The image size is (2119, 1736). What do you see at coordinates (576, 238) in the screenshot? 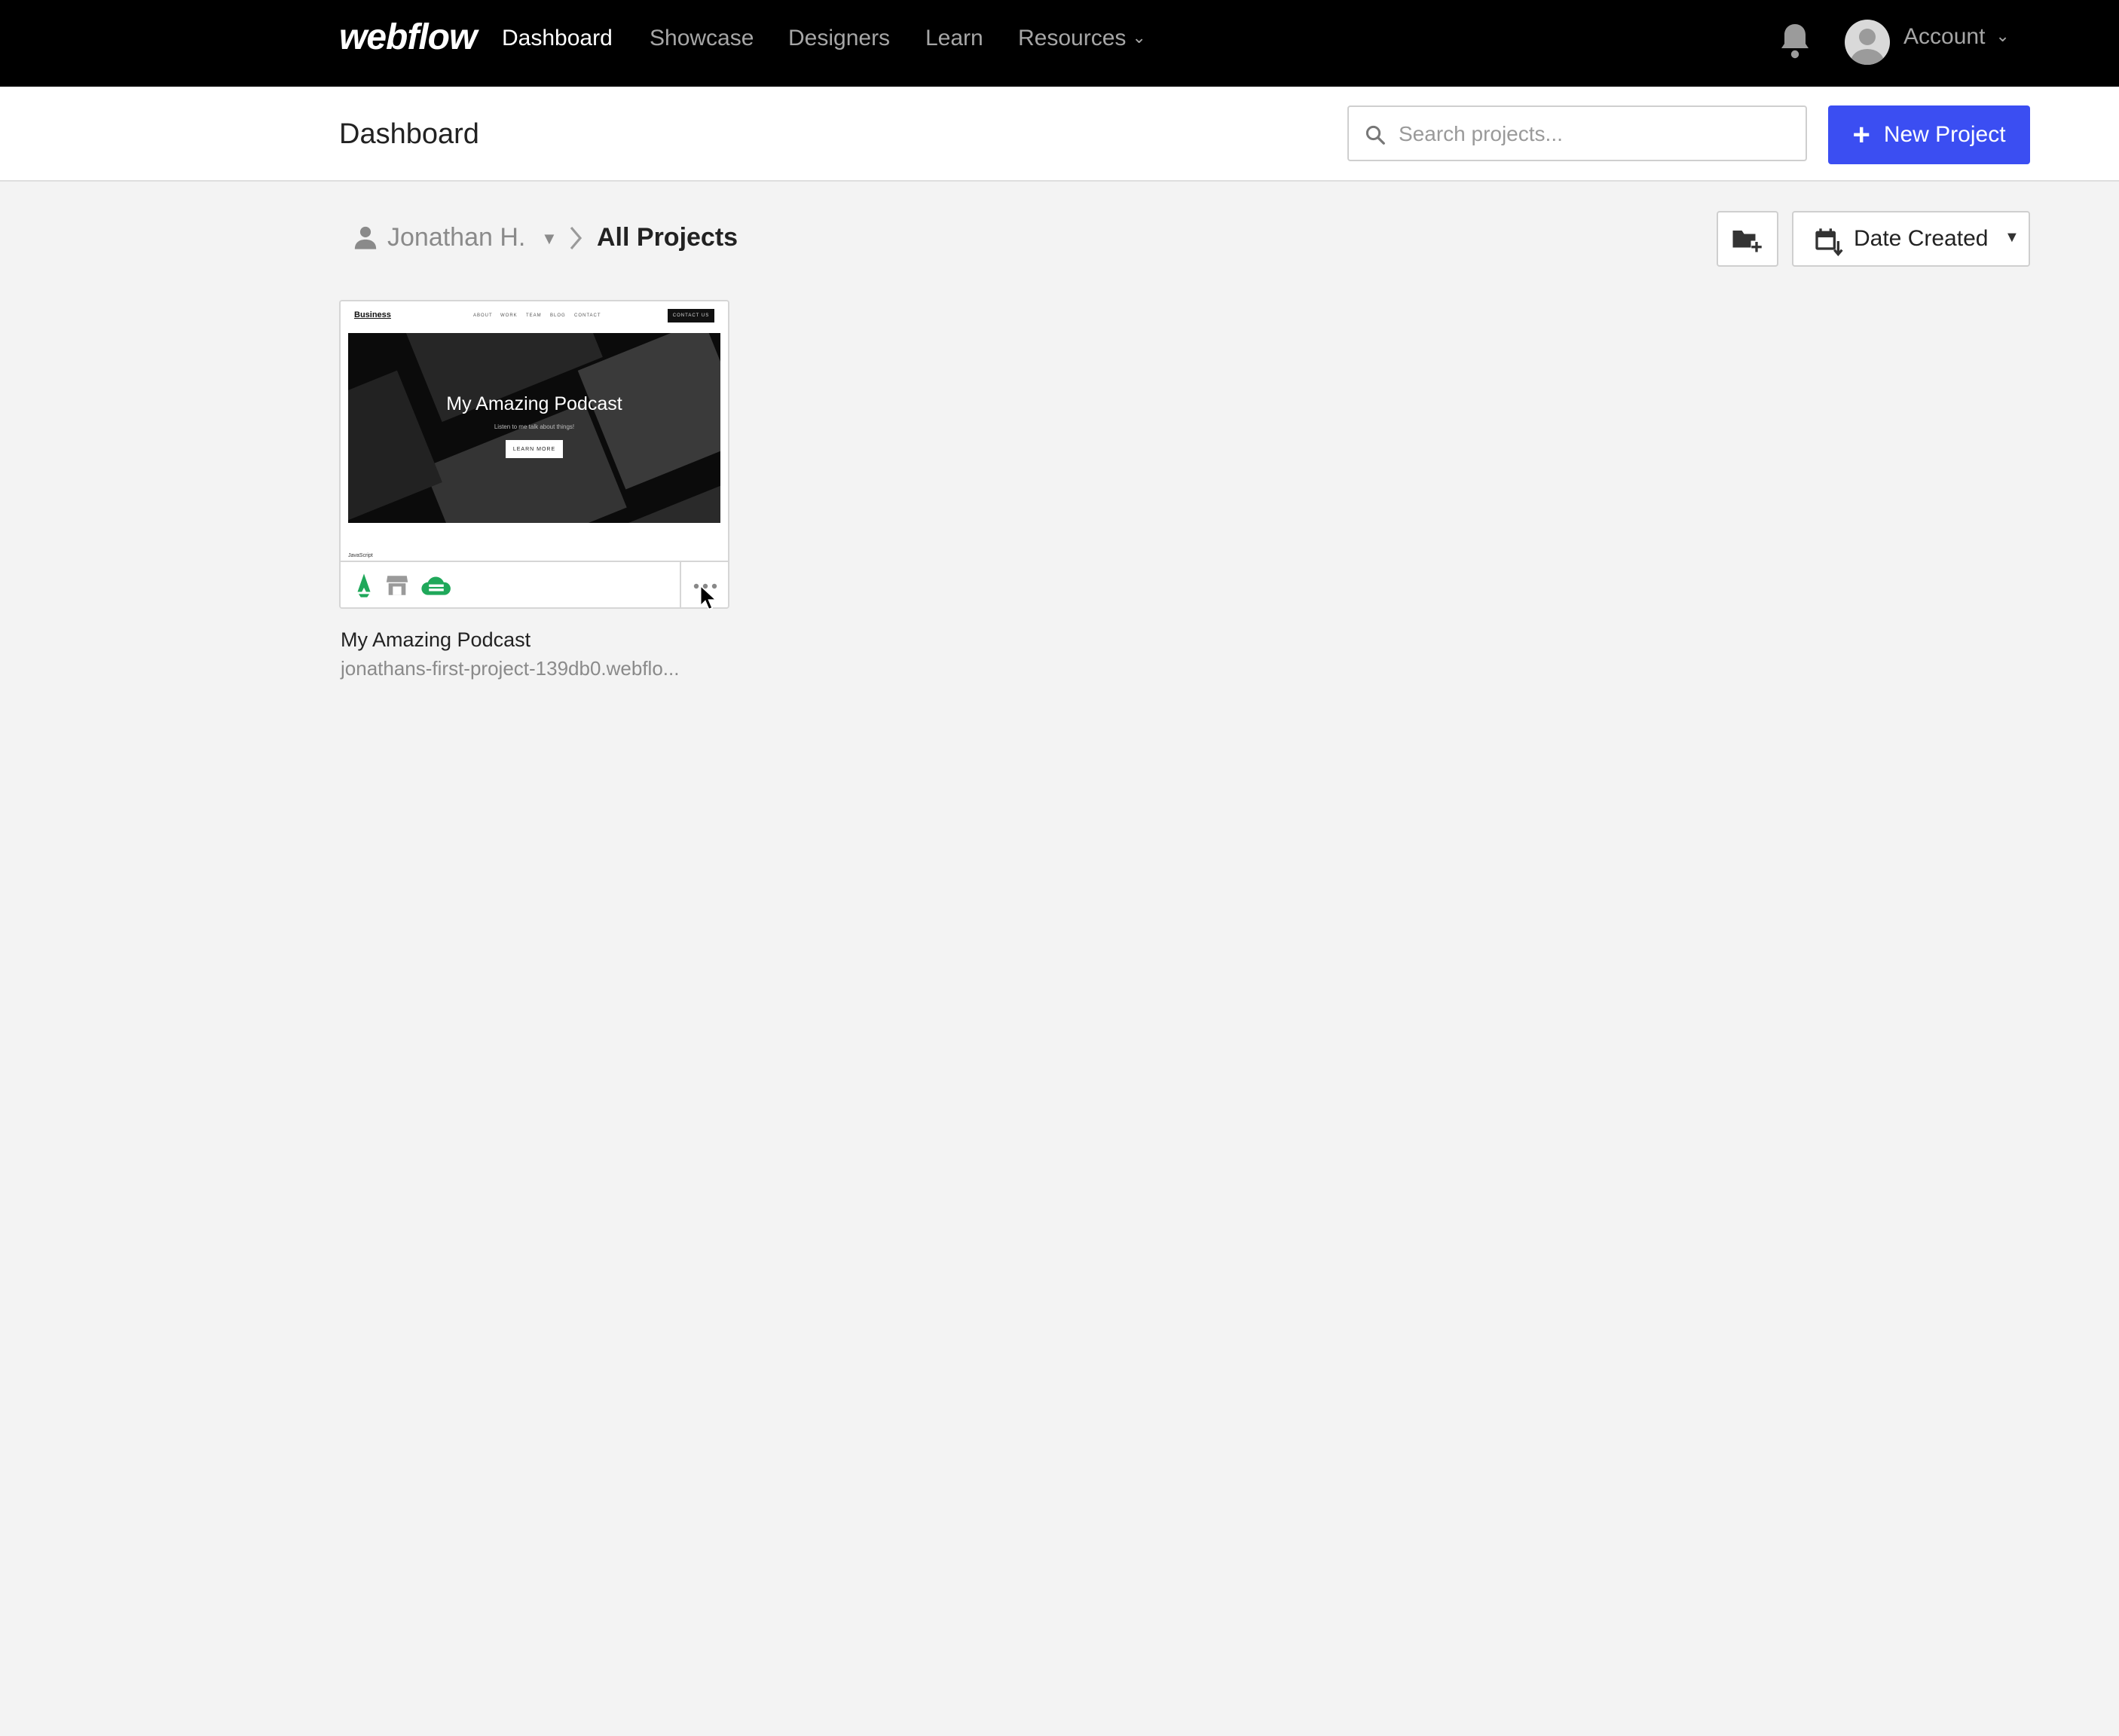
I see `chevron-right-icon` at bounding box center [576, 238].